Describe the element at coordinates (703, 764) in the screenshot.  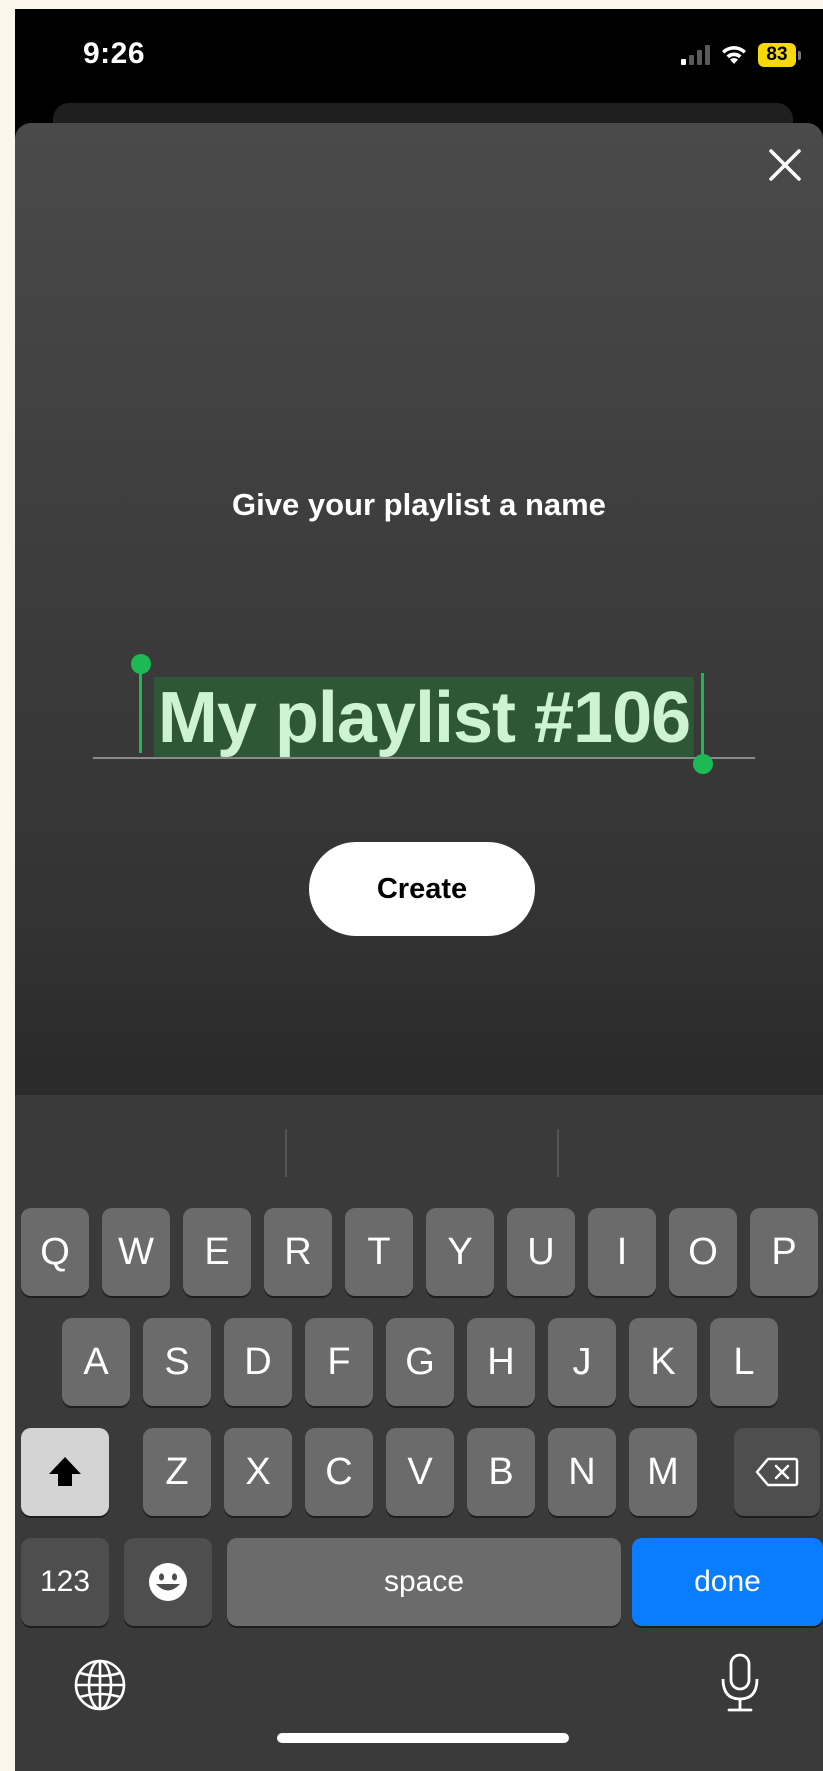
I see `selection-end-knob` at that location.